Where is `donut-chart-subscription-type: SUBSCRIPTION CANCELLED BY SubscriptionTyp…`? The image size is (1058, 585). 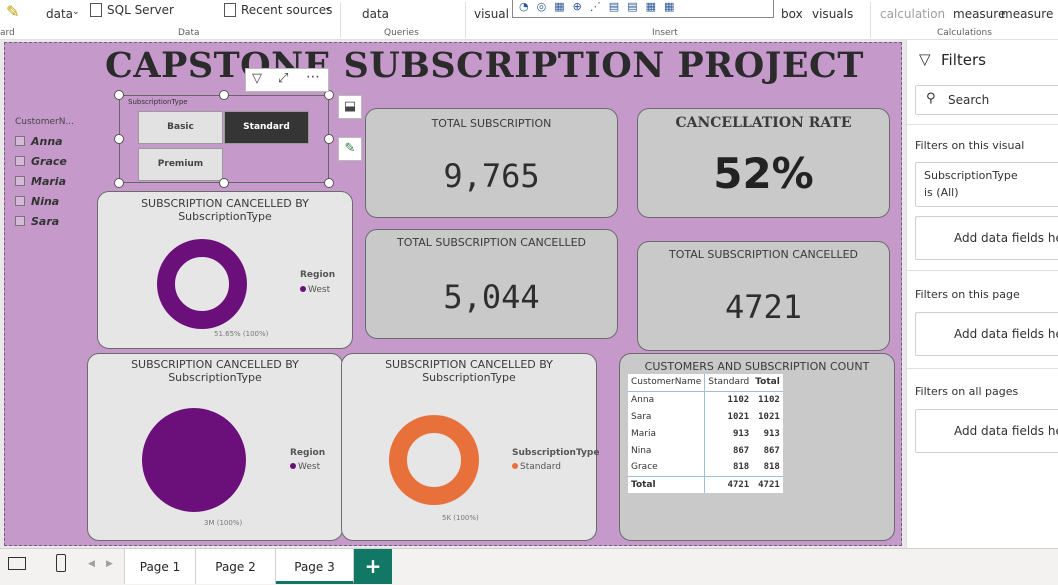
donut-chart-subscription-type: SUBSCRIPTION CANCELLED BY SubscriptionTyp… is located at coordinates (470, 447).